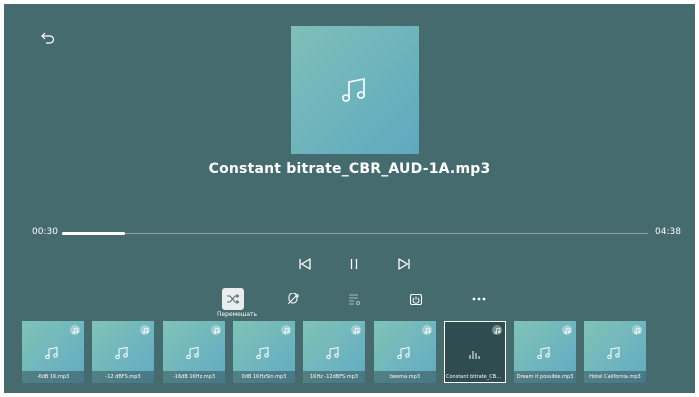 Image resolution: width=699 pixels, height=397 pixels. I want to click on album-cover, so click(355, 90).